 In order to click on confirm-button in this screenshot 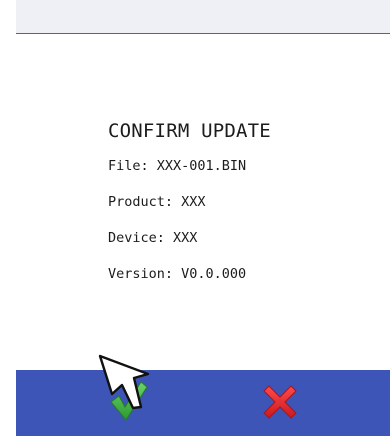, I will do `click(128, 399)`.